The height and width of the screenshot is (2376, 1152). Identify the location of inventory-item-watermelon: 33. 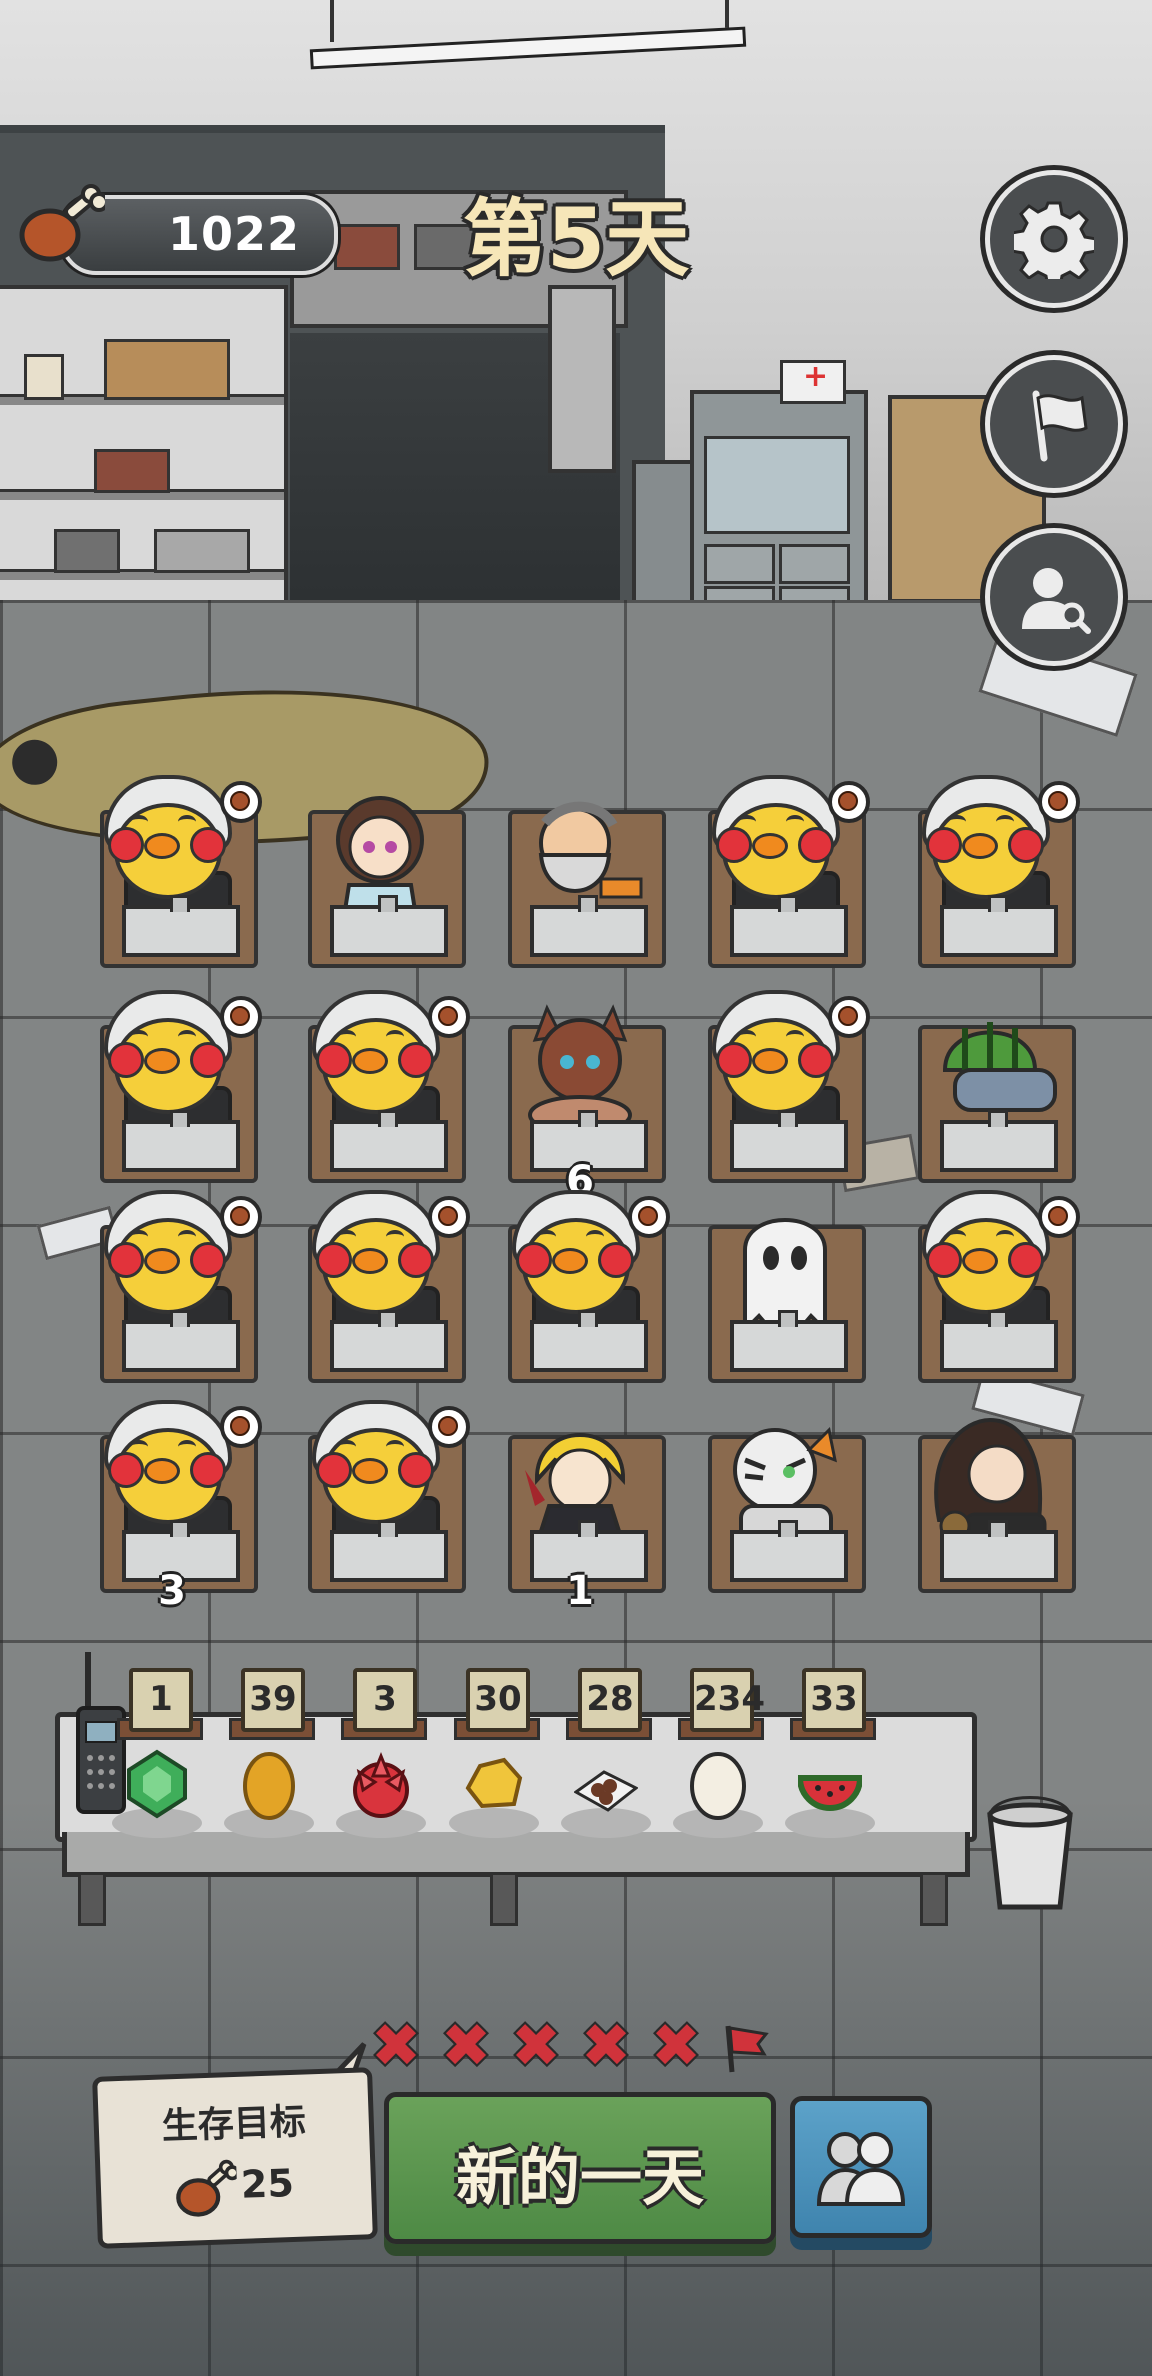
(830, 1758).